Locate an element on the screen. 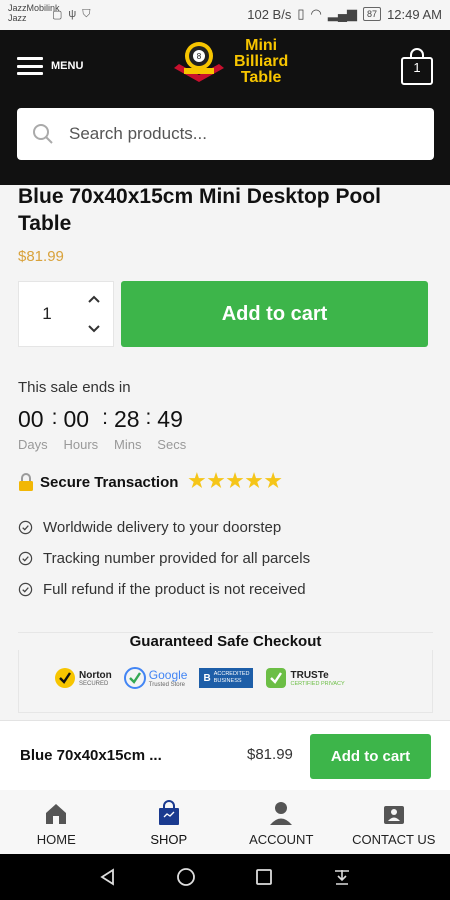 The height and width of the screenshot is (900, 450). sticky-product-price: $81.99 is located at coordinates (270, 754).